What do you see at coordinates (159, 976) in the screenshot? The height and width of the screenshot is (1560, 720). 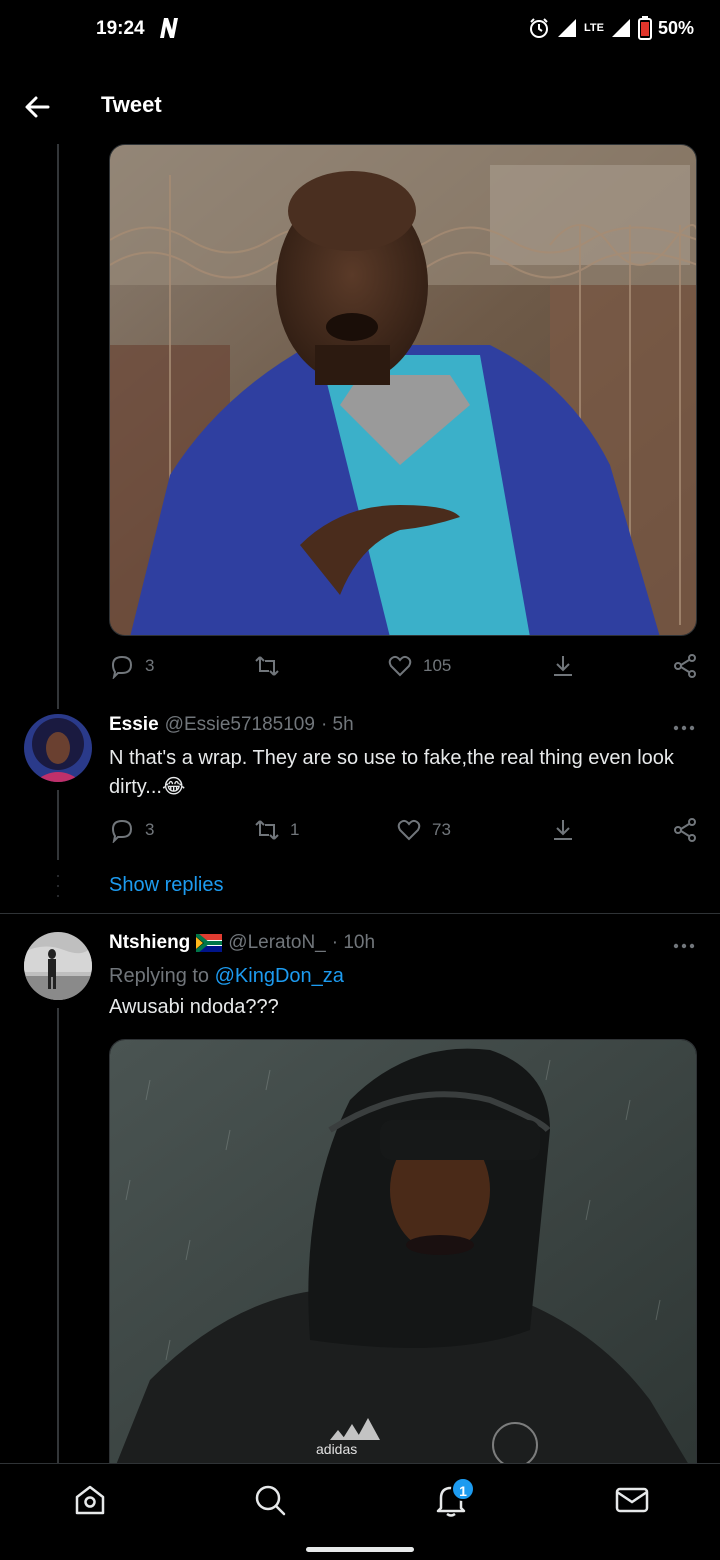 I see `replying-to-label: Replying to` at bounding box center [159, 976].